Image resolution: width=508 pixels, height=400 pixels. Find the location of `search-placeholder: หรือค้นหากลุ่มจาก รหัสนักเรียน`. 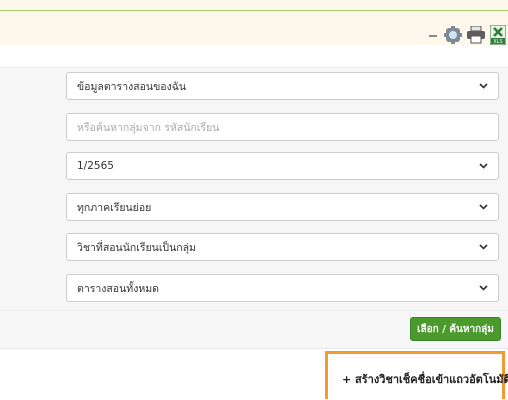

search-placeholder: หรือค้นหากลุ่มจาก รหัสนักเรียน is located at coordinates (148, 127).